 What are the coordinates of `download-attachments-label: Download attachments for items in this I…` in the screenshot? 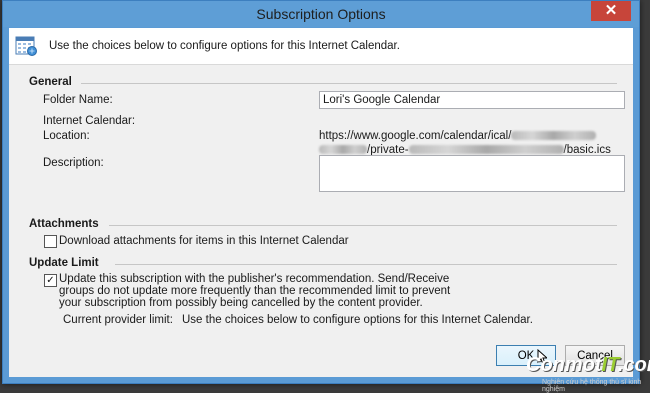 It's located at (204, 241).